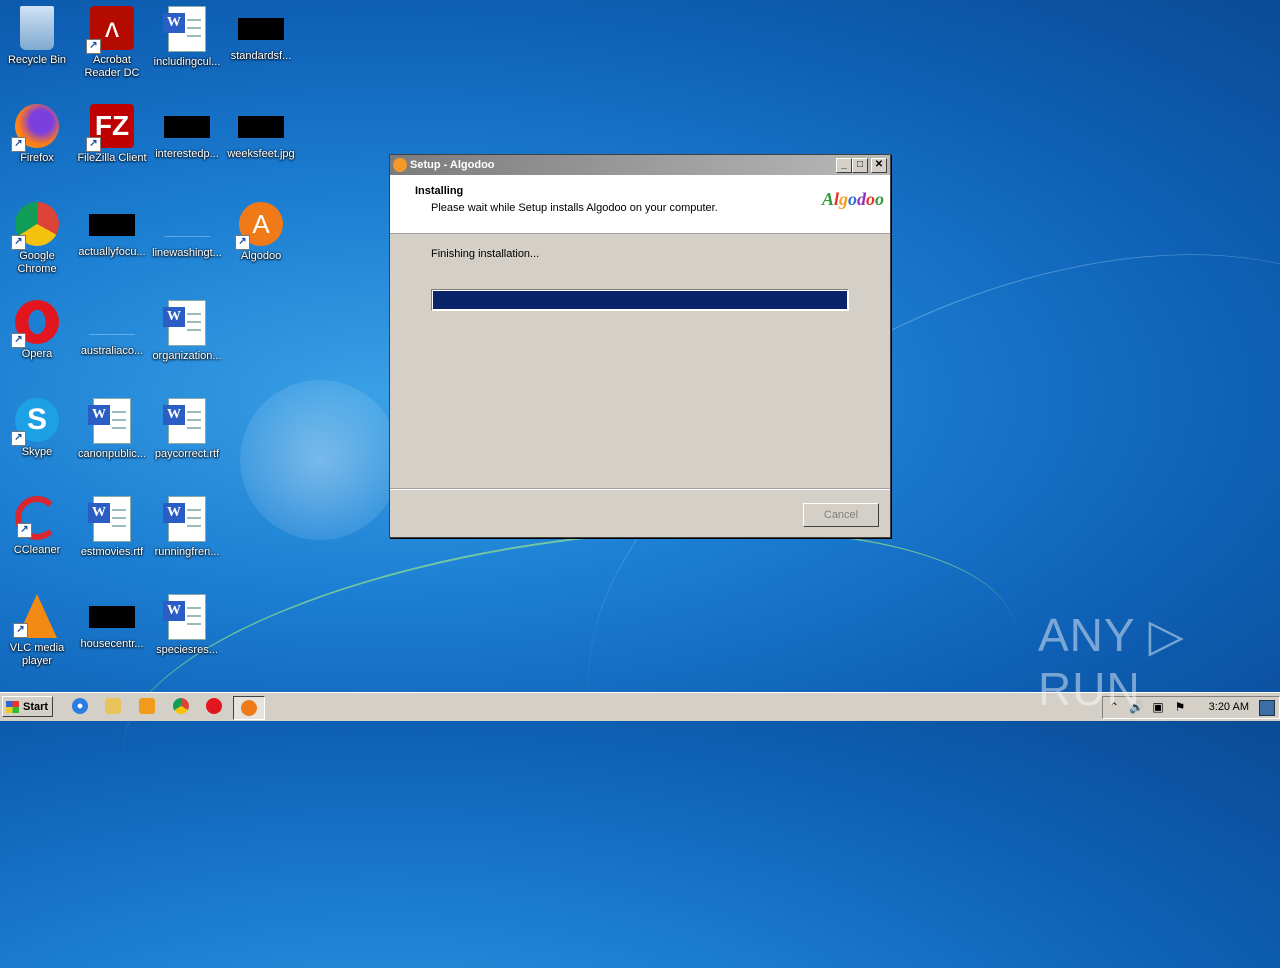 Image resolution: width=1280 pixels, height=968 pixels. What do you see at coordinates (844, 165) in the screenshot?
I see `minimize-button: _` at bounding box center [844, 165].